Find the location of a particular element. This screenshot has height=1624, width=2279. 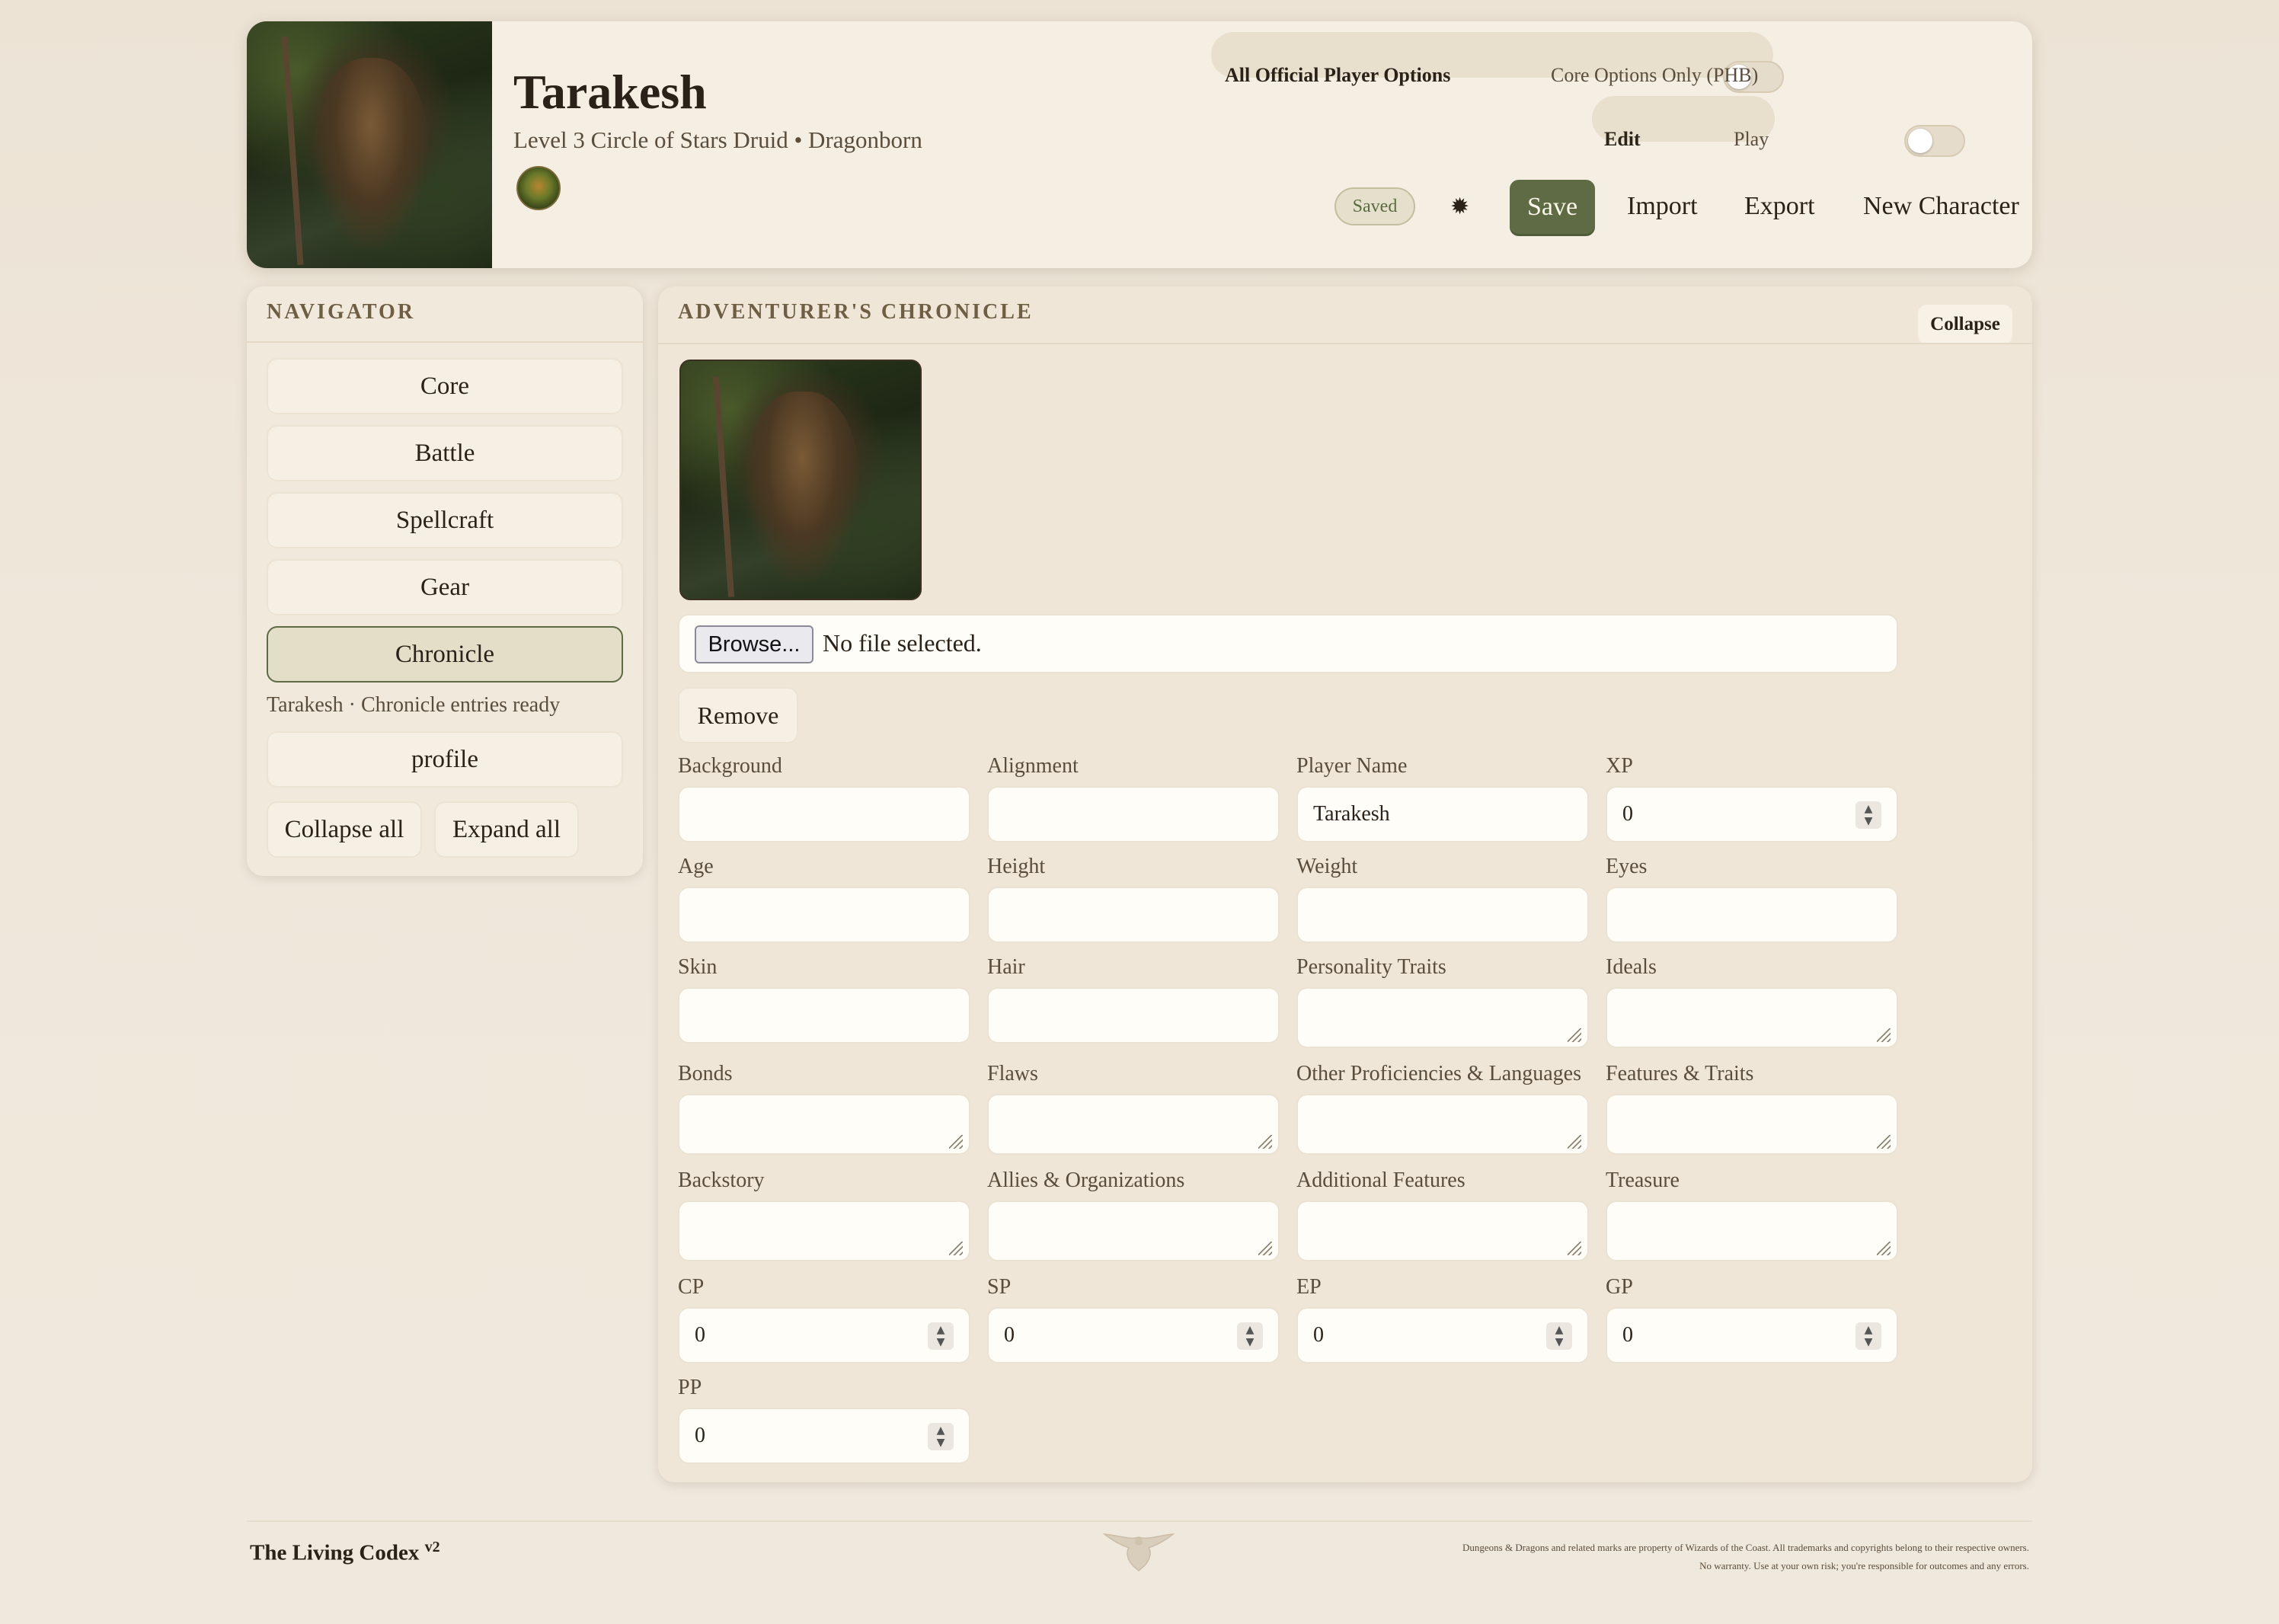

eagle-emblem-icon is located at coordinates (1138, 1552).